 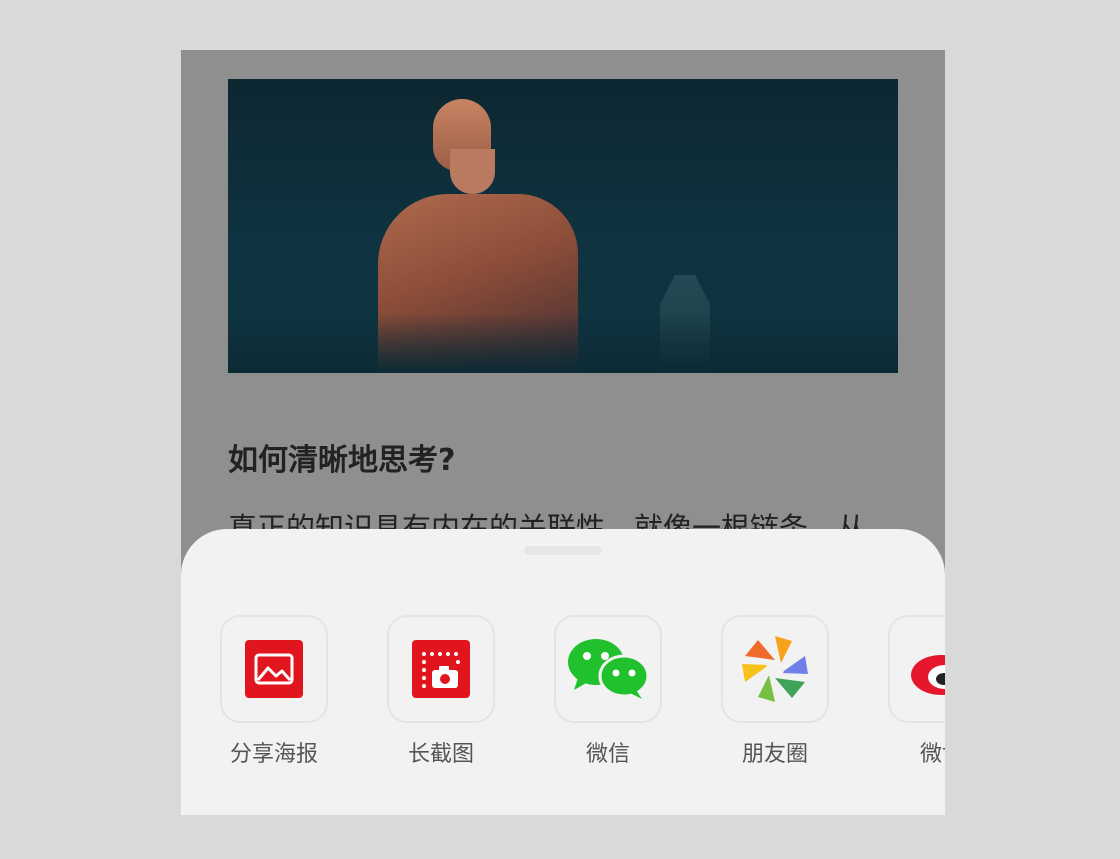 What do you see at coordinates (342, 460) in the screenshot?
I see `article-title: 如何清晰地思考?` at bounding box center [342, 460].